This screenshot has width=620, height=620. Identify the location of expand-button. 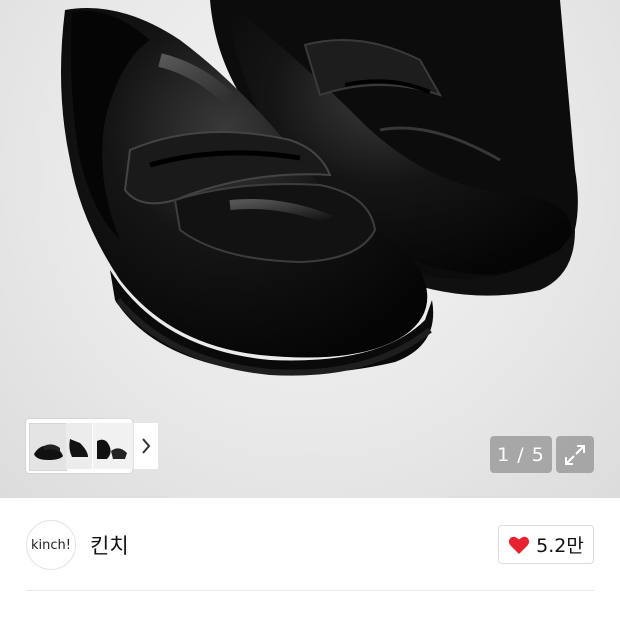
(575, 454).